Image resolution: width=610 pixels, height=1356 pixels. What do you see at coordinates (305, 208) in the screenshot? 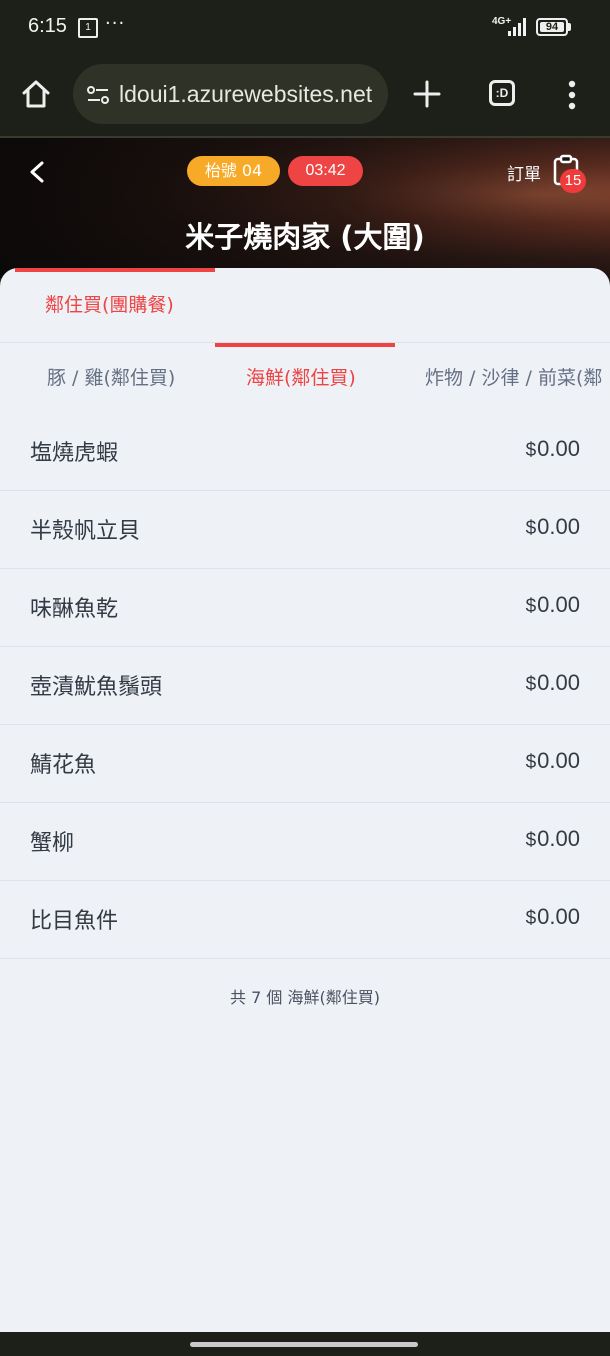
I see `store-header: 枱號 04 03:42 訂單 15 米子燒肉家 (大圍)` at bounding box center [305, 208].